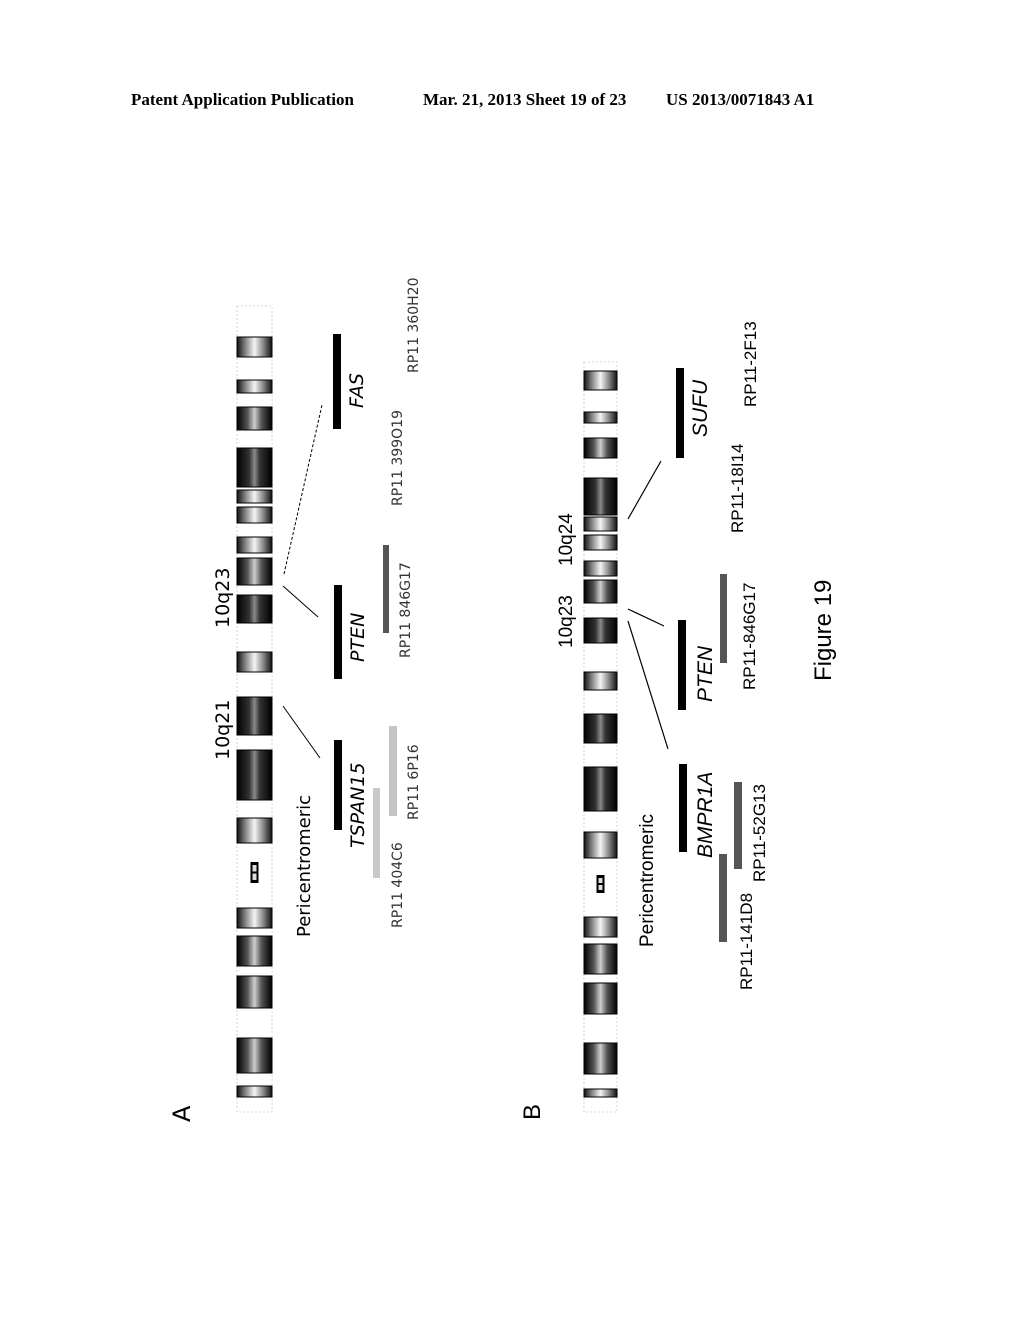 This screenshot has width=1024, height=1320. I want to click on gene-label-bmpr1a: BMPR1A, so click(705, 815).